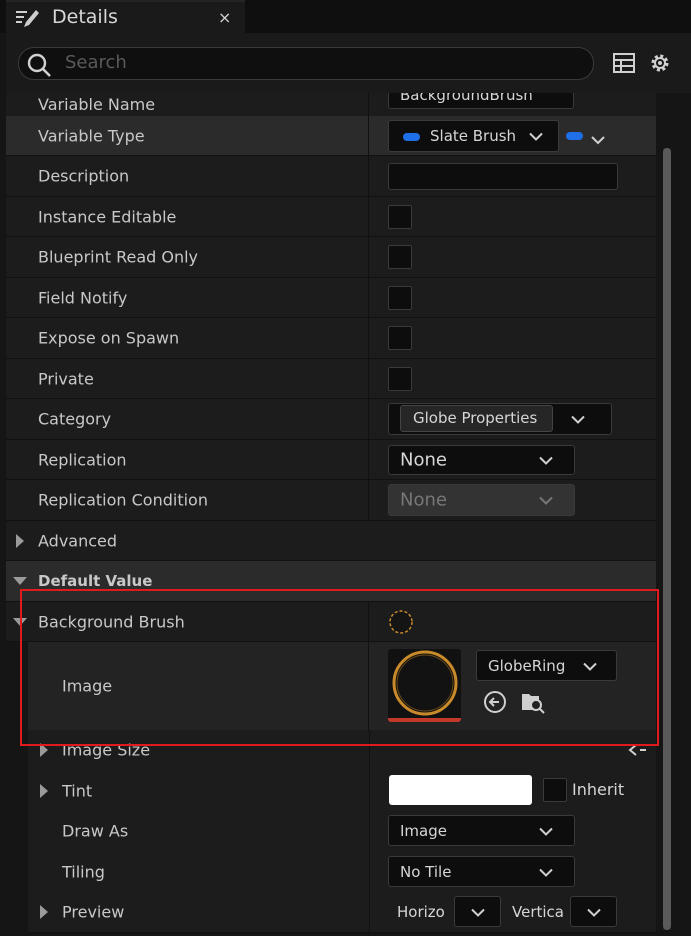 Image resolution: width=691 pixels, height=936 pixels. Describe the element at coordinates (476, 418) in the screenshot. I see `category-text-field: Globe Properties` at that location.